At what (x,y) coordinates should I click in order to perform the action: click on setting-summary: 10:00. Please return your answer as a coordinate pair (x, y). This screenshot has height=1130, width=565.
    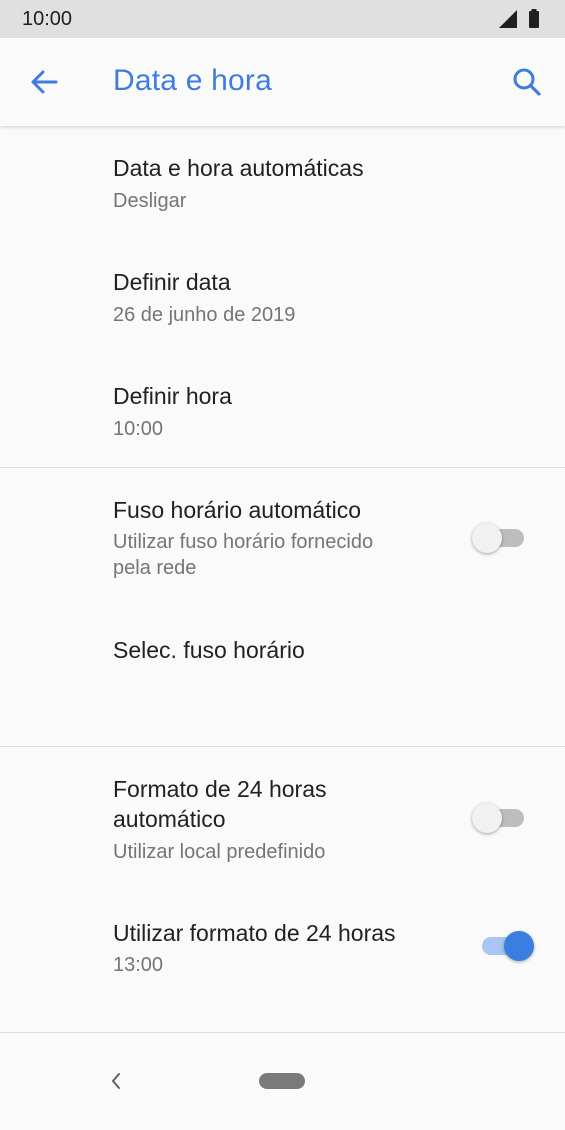
    Looking at the image, I should click on (138, 429).